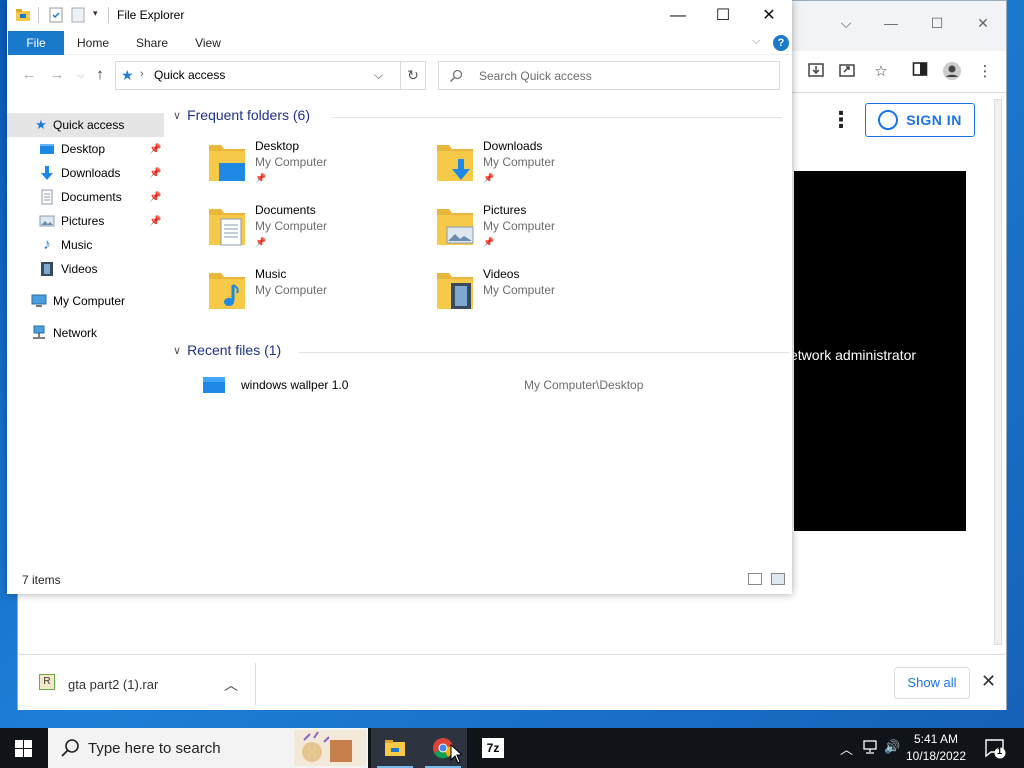 This screenshot has height=768, width=1024. I want to click on file-name: windows wallper 1.0, so click(295, 385).